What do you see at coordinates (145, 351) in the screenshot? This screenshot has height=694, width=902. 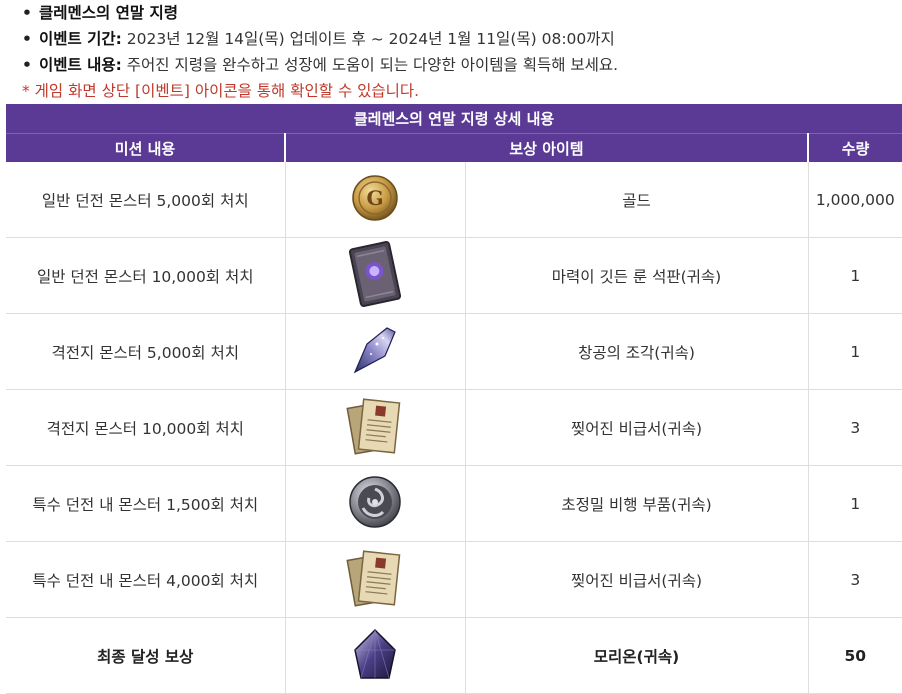 I see `mission-cell: 격전지 몬스터 5,000회 처치` at bounding box center [145, 351].